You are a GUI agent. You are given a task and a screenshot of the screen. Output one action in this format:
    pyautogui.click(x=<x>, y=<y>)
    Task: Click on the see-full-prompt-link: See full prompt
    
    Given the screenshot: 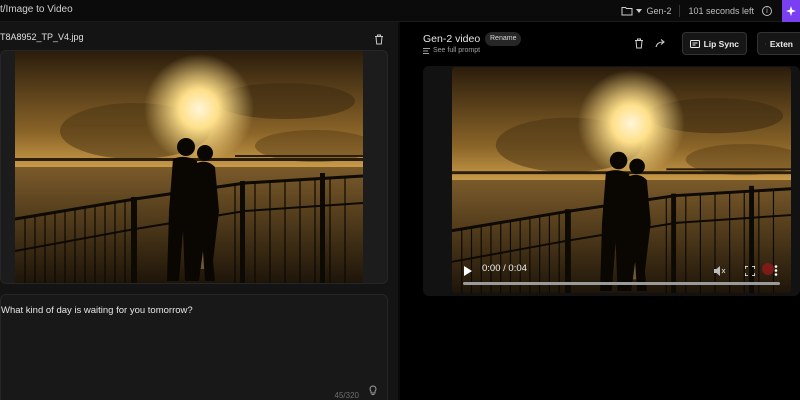 What is the action you would take?
    pyautogui.click(x=451, y=50)
    